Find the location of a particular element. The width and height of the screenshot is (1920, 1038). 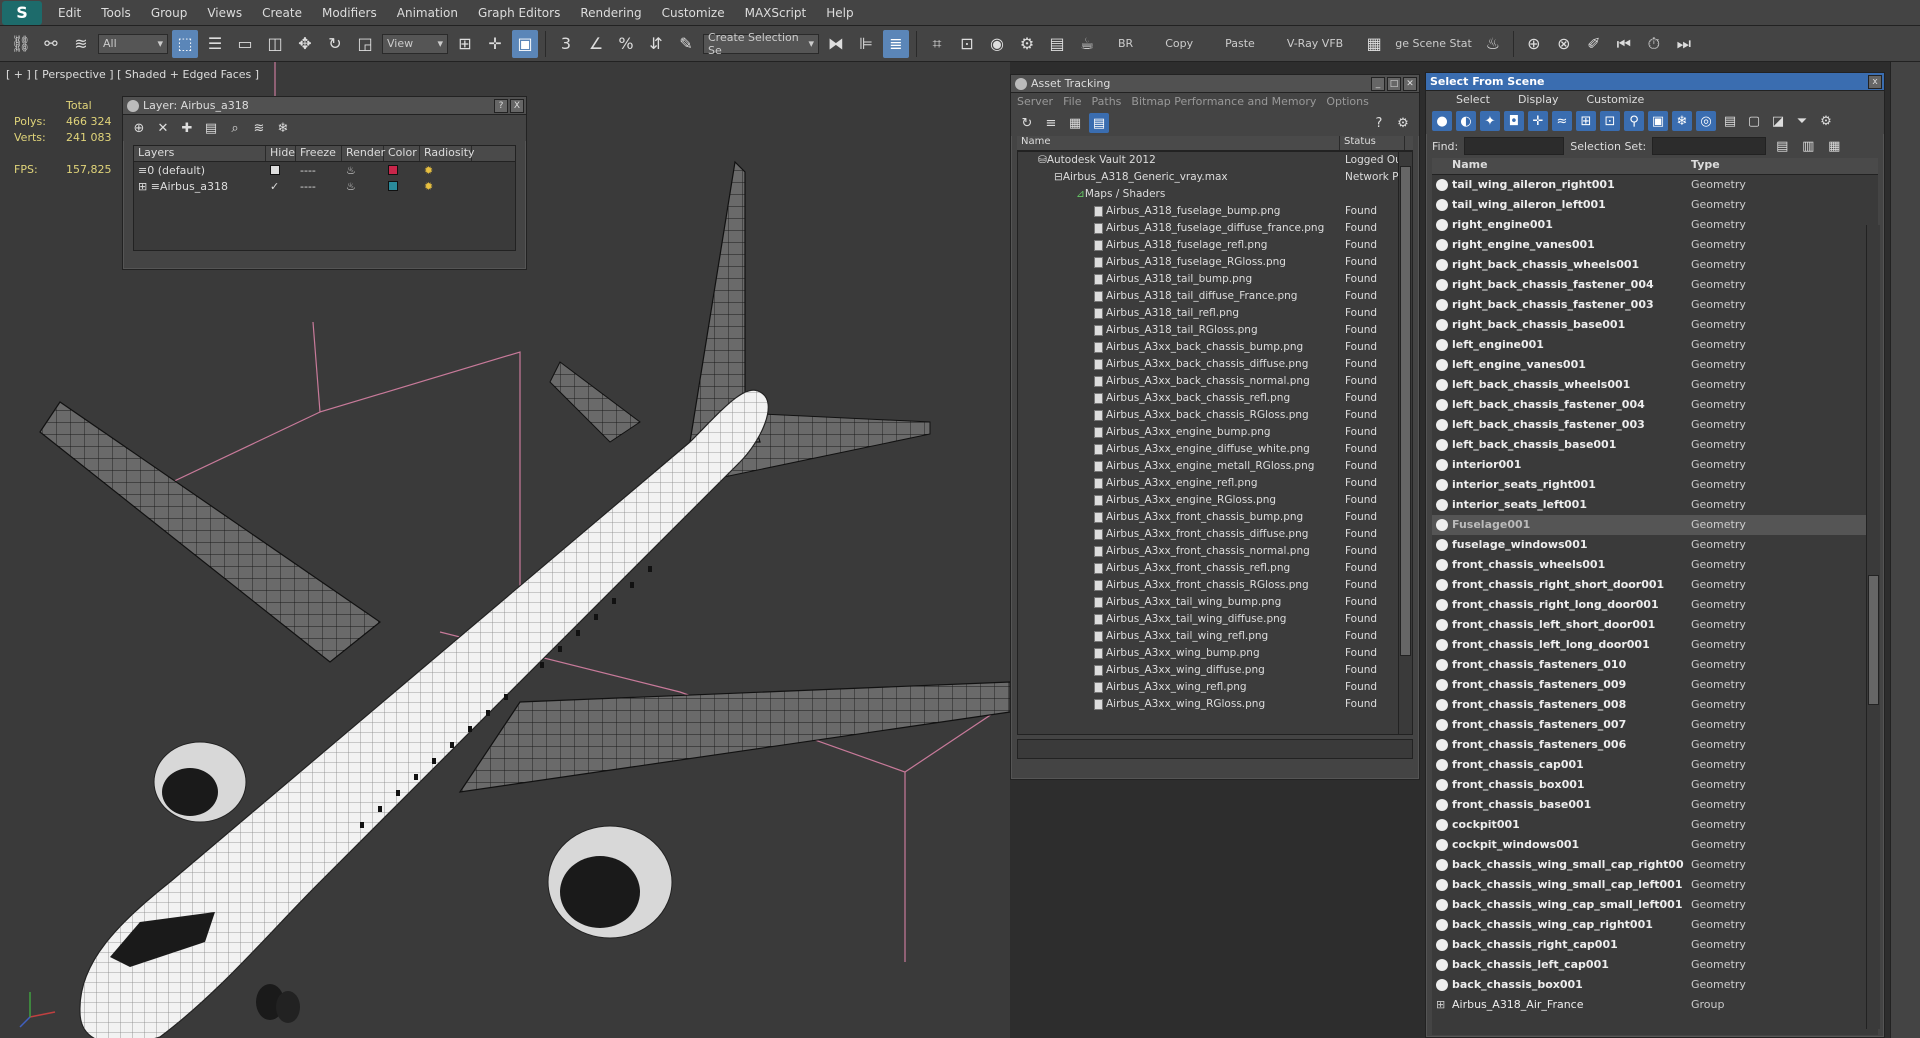

render-teapot-icon: ♨ is located at coordinates (363, 186).